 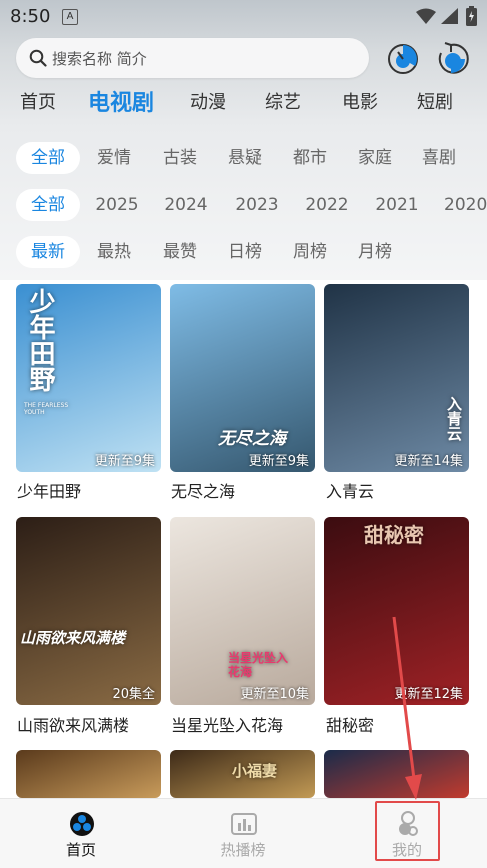 I want to click on year-chip: 2023, so click(x=257, y=205).